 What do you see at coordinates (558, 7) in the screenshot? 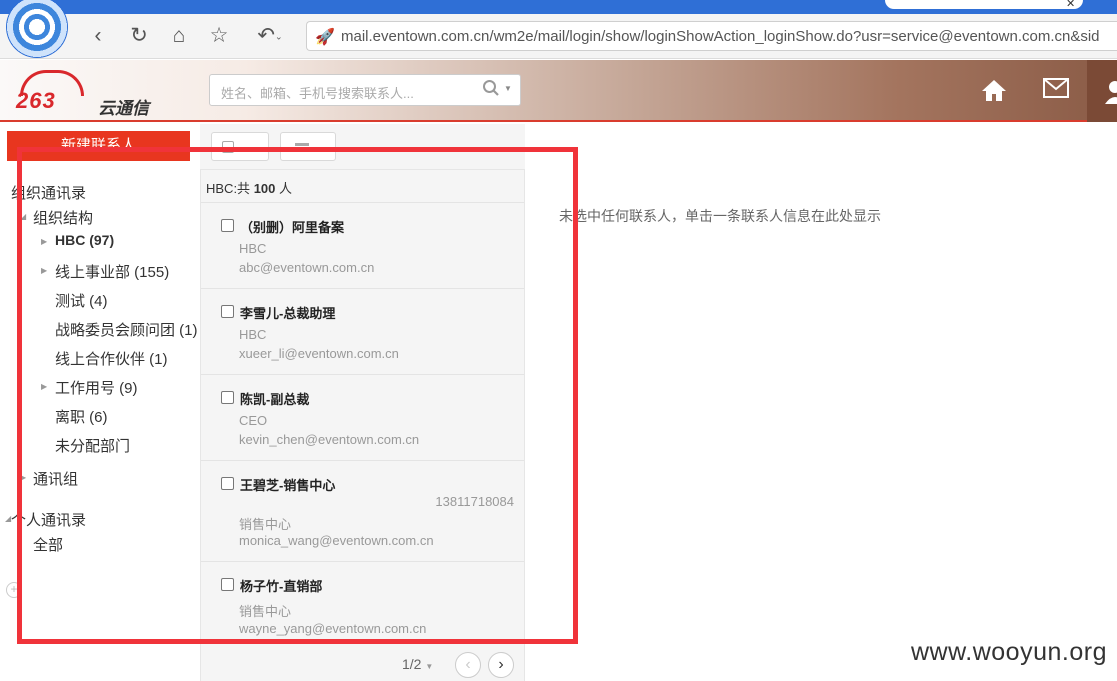
I see `browser-tab-strip: ✕` at bounding box center [558, 7].